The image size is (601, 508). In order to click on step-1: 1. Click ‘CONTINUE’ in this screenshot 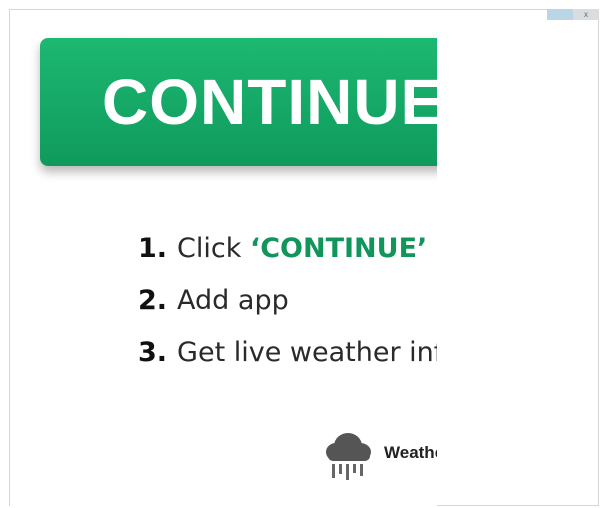, I will do `click(287, 256)`.